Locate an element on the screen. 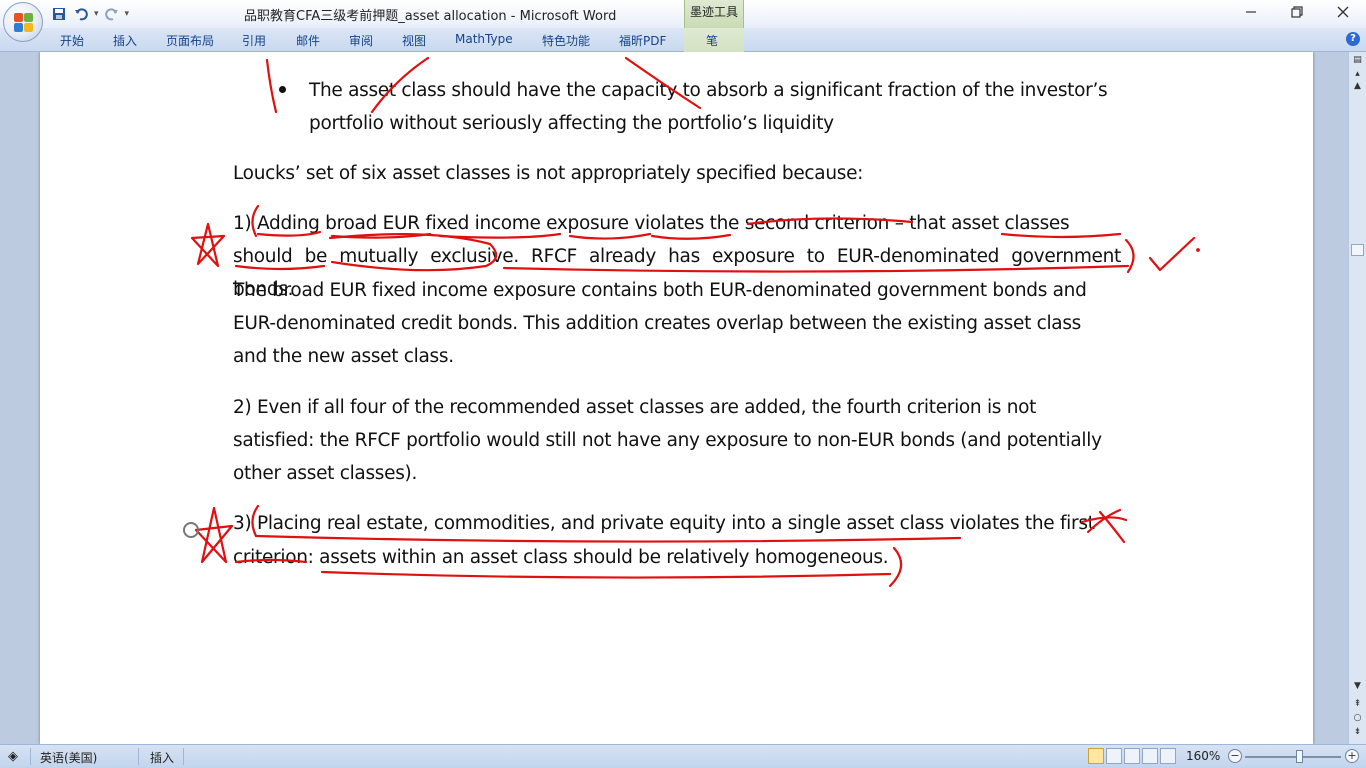 The width and height of the screenshot is (1366, 768). office-button is located at coordinates (23, 22).